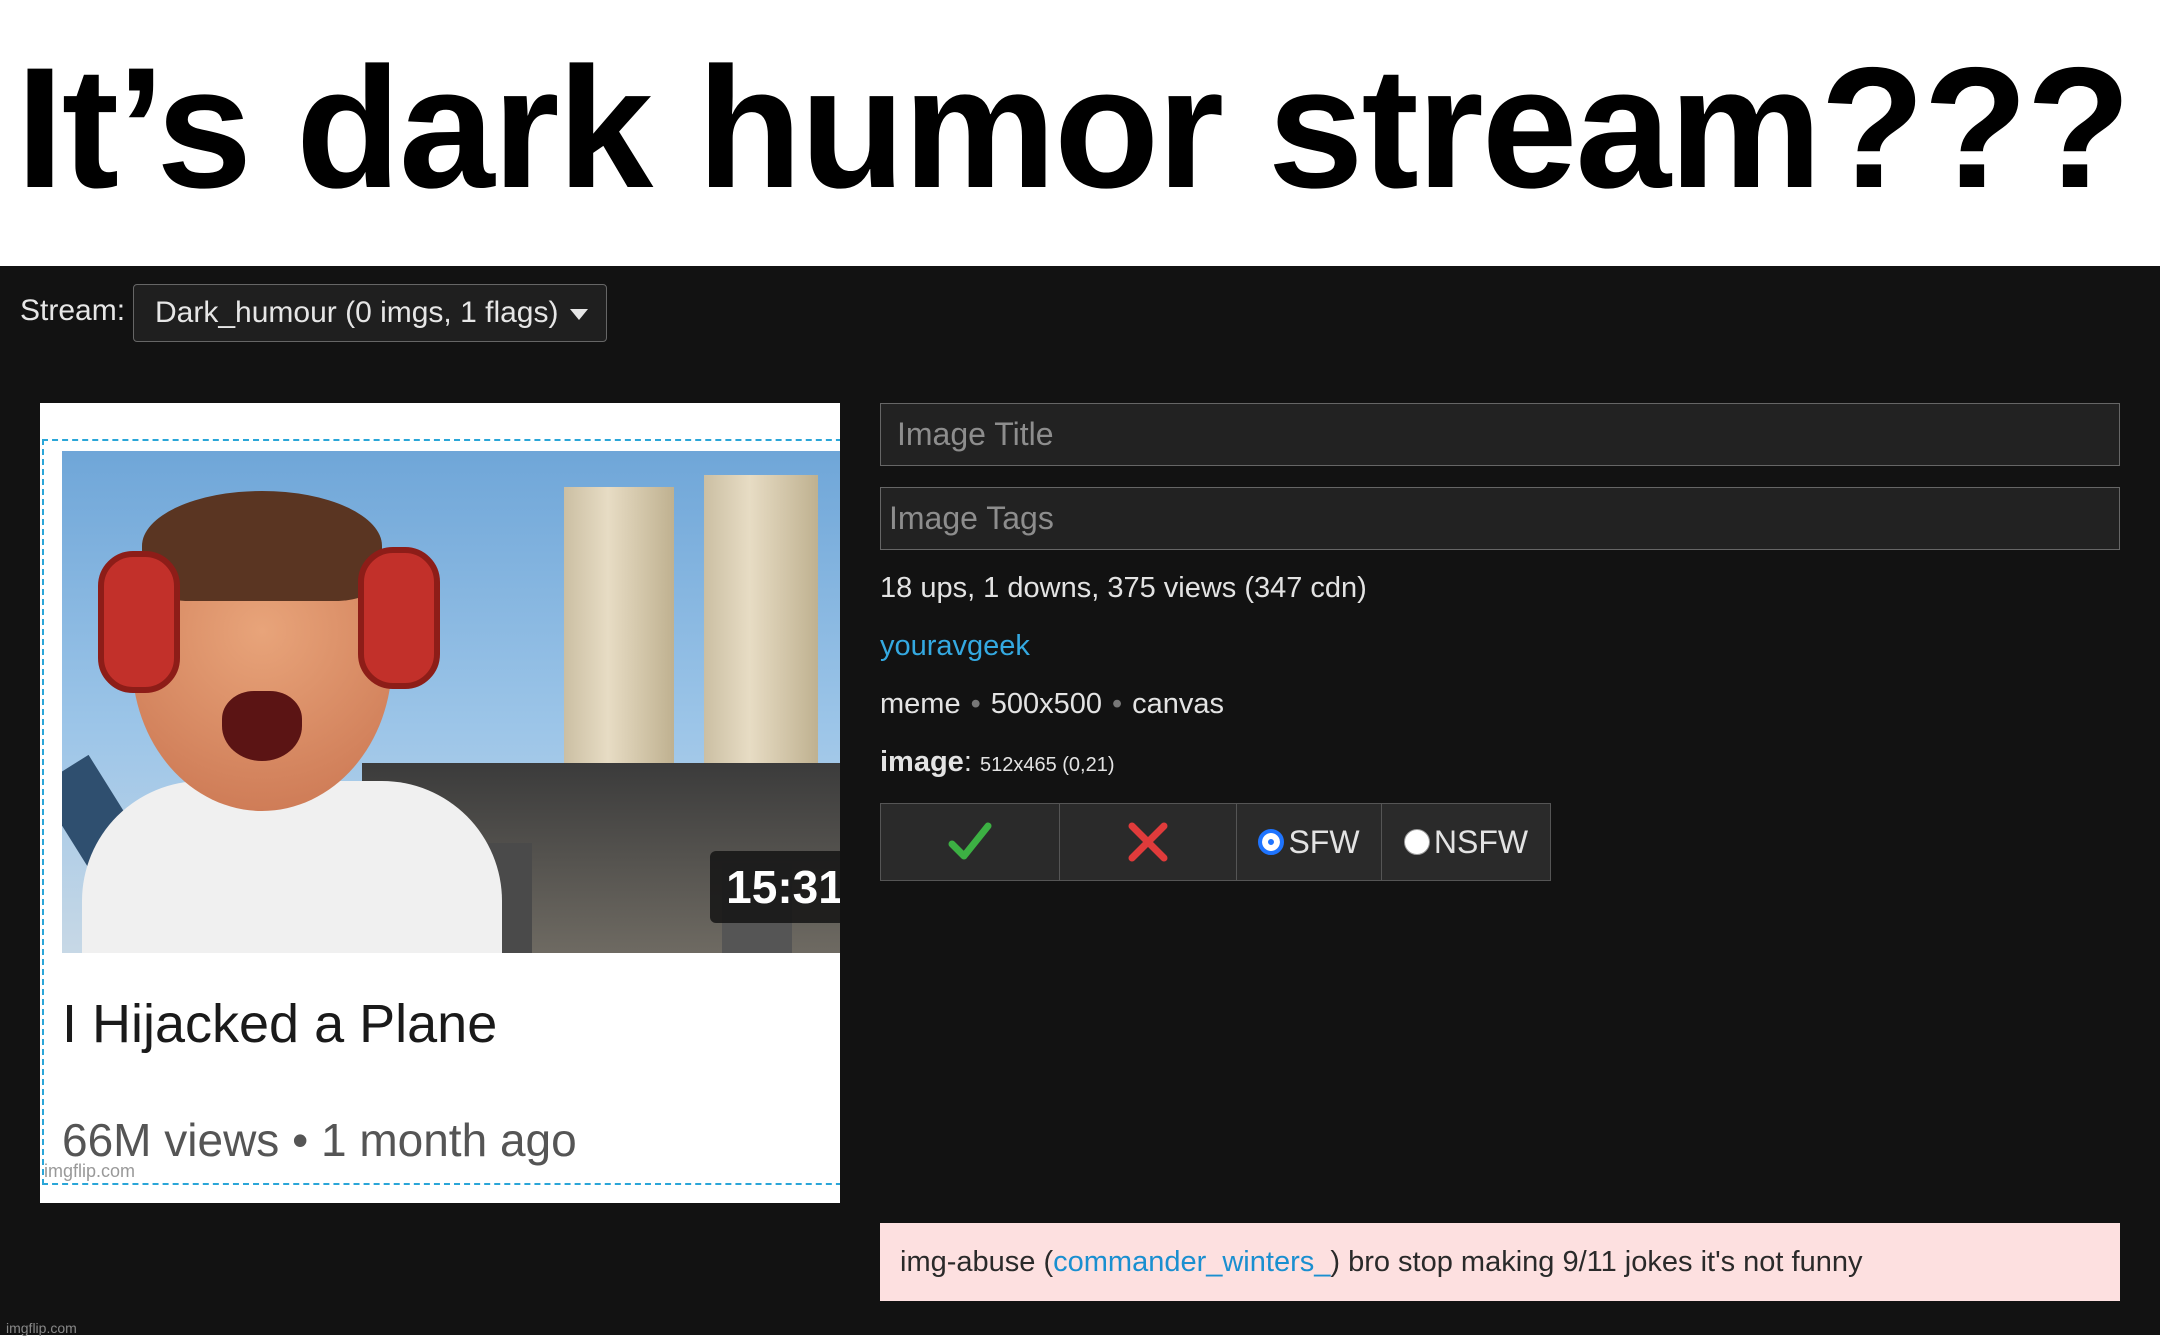 The height and width of the screenshot is (1336, 2160). I want to click on flag-prefix: img-abuse (, so click(977, 1261).